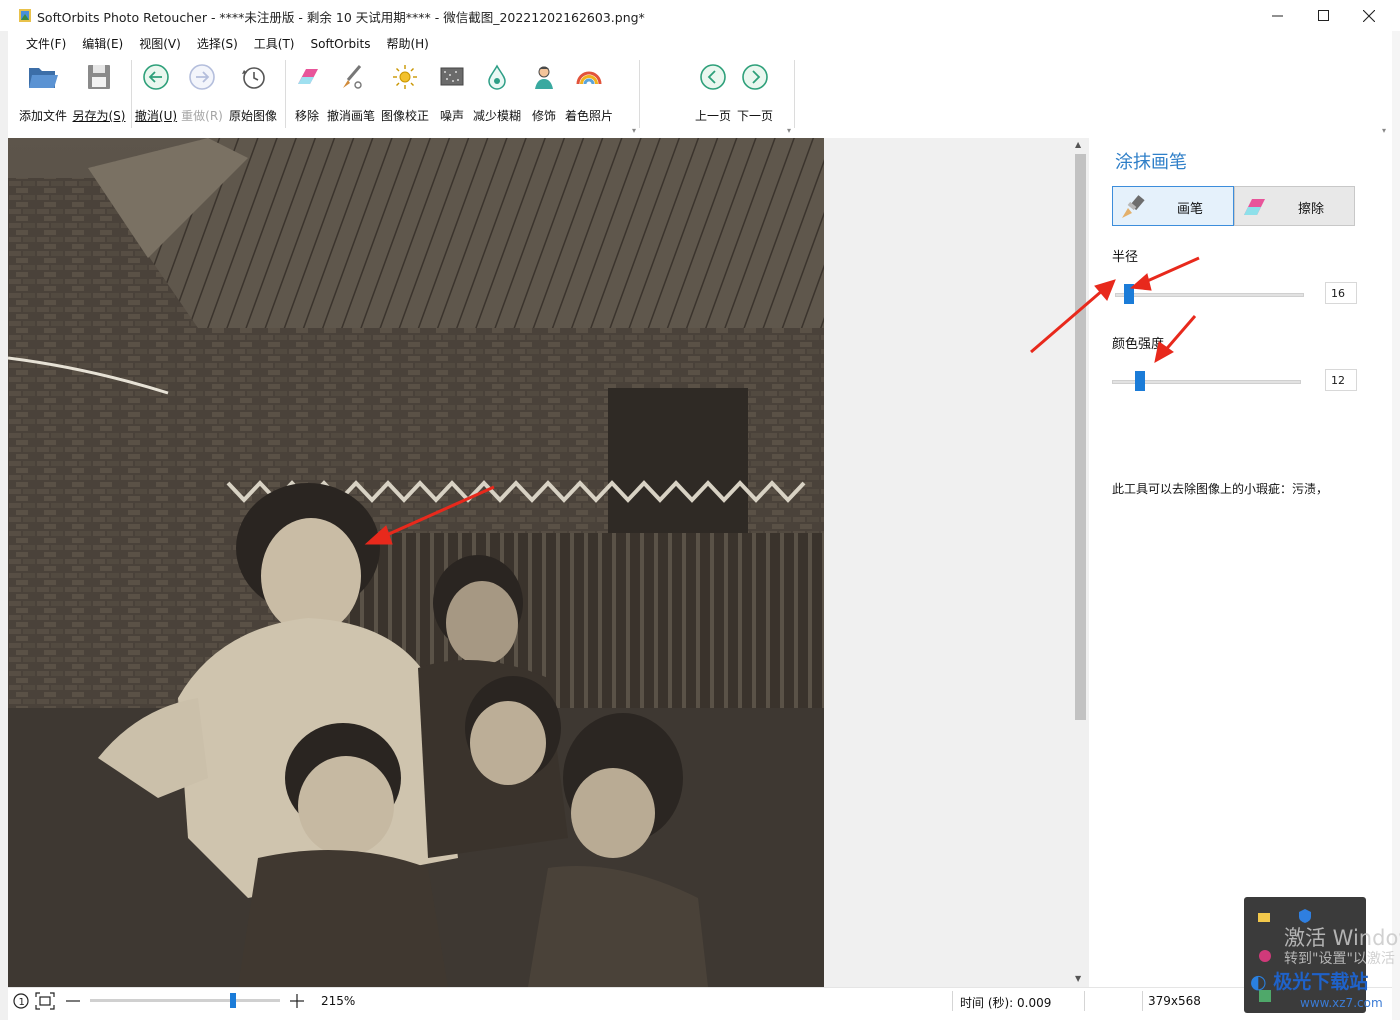 The image size is (1400, 1020). I want to click on menu-edit: 编辑(E), so click(102, 43).